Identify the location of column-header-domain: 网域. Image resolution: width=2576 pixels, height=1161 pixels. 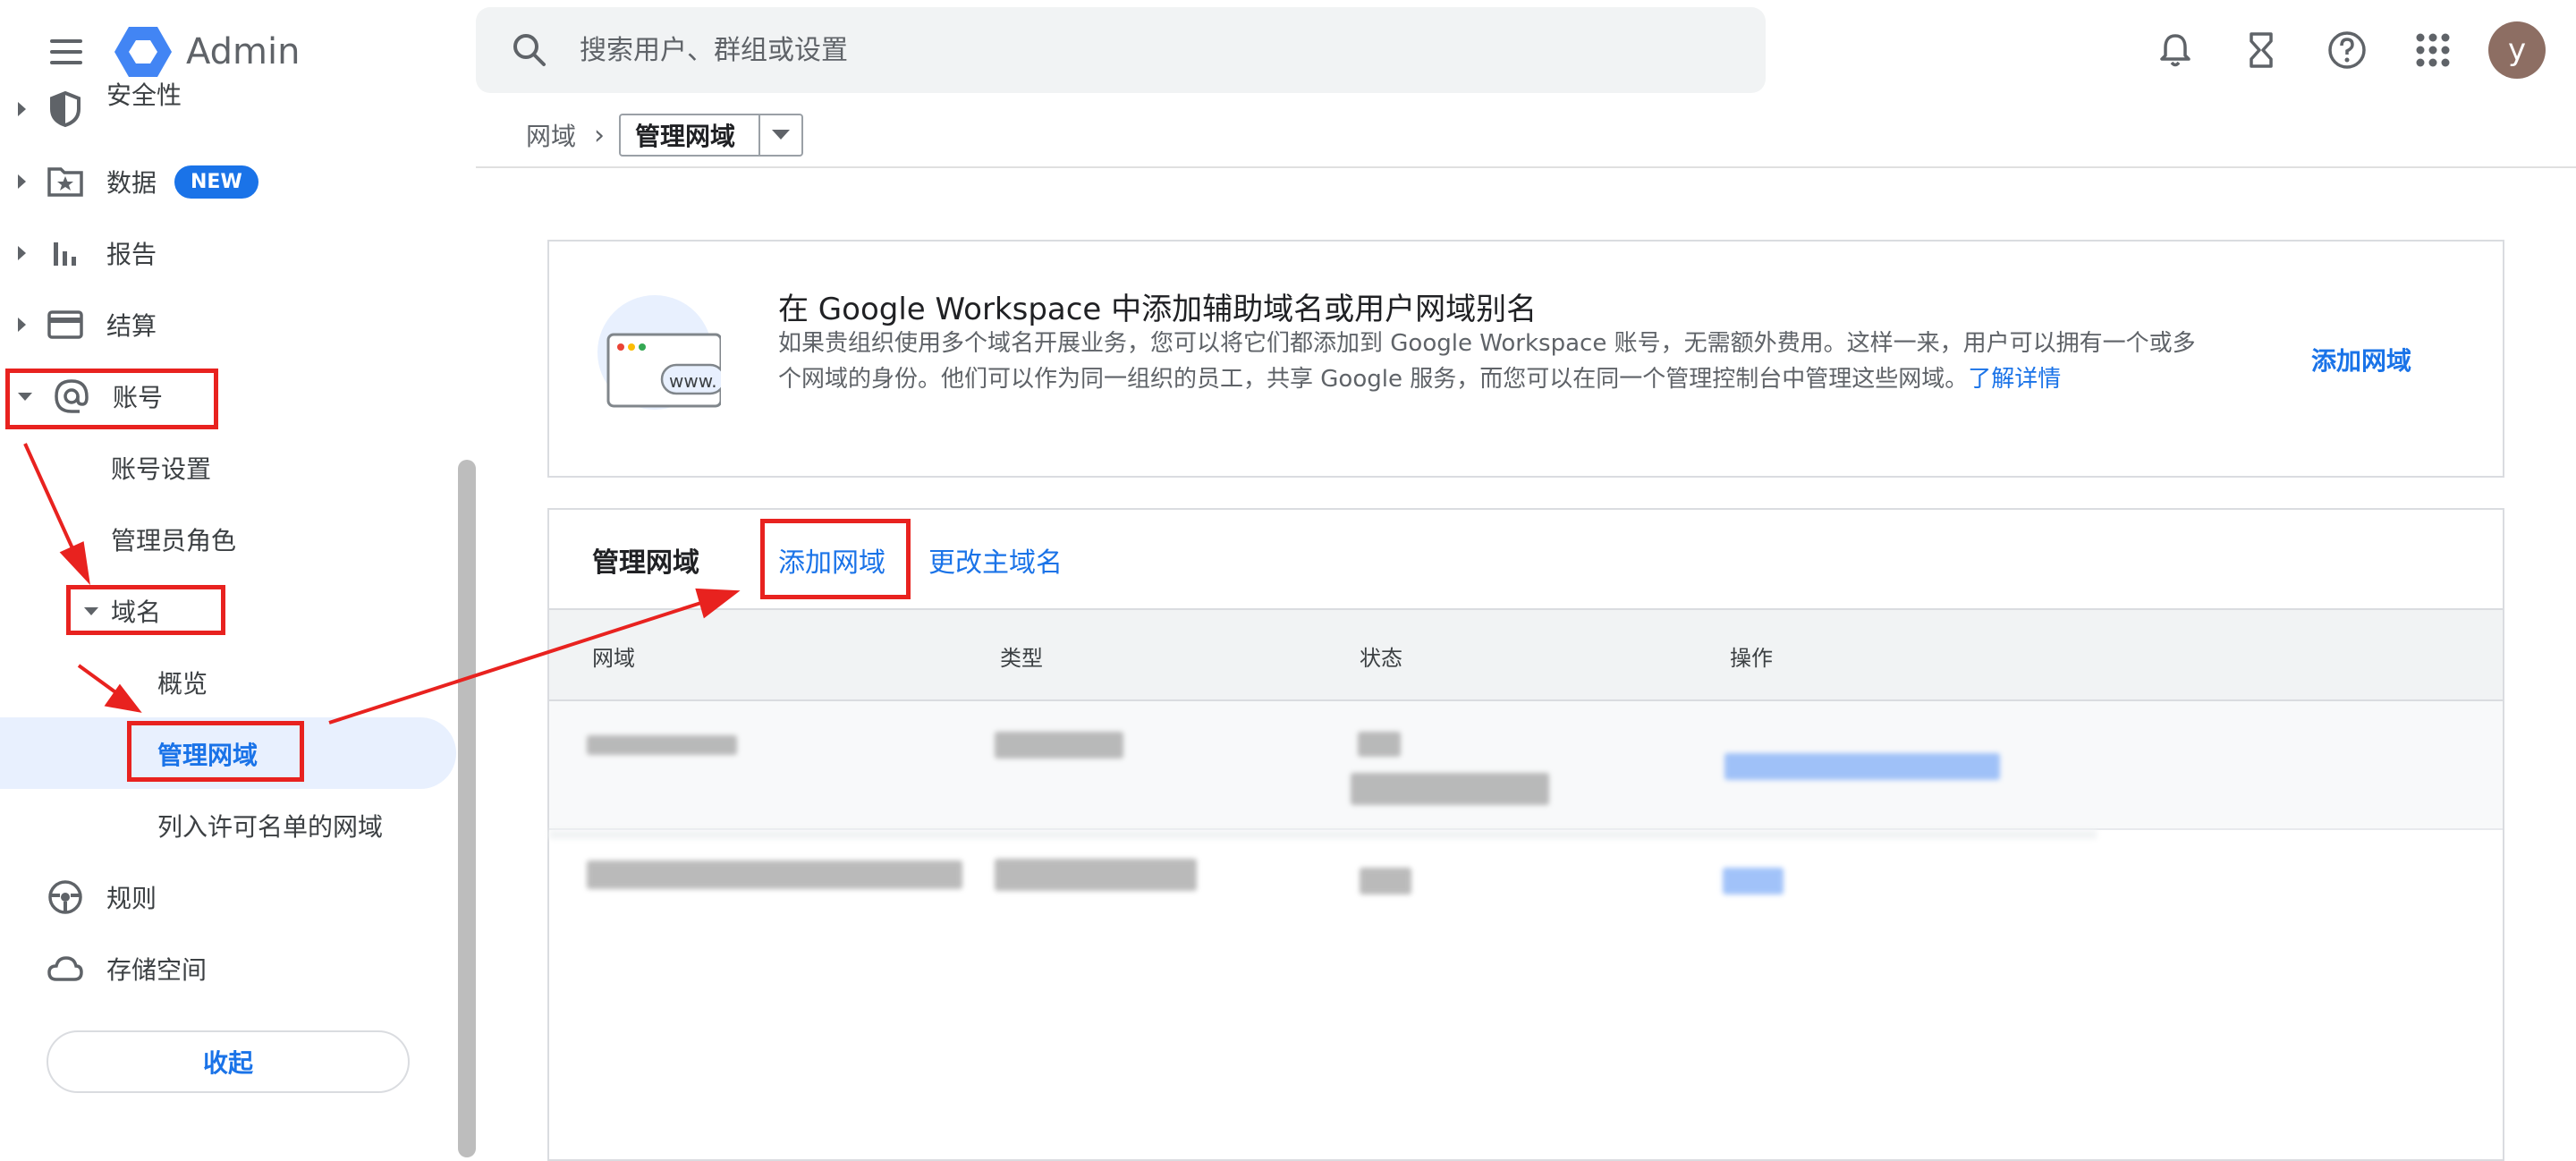
(613, 656).